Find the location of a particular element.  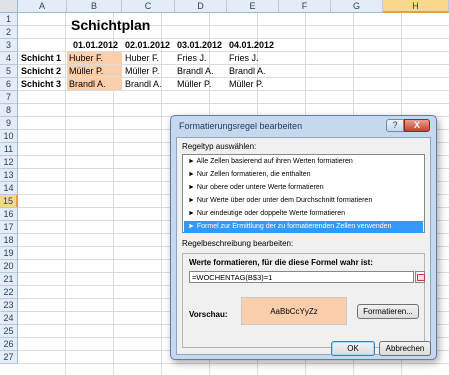

column-header-f: F is located at coordinates (305, 6).